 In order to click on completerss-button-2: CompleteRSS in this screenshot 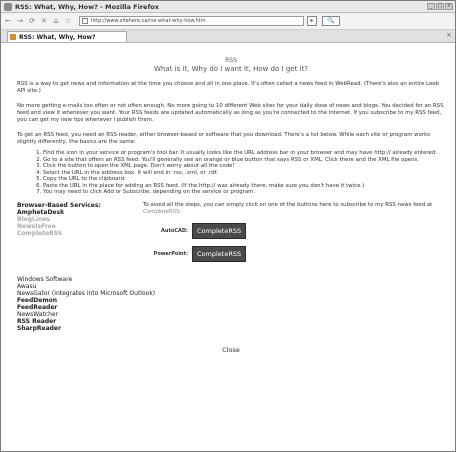, I will do `click(219, 253)`.